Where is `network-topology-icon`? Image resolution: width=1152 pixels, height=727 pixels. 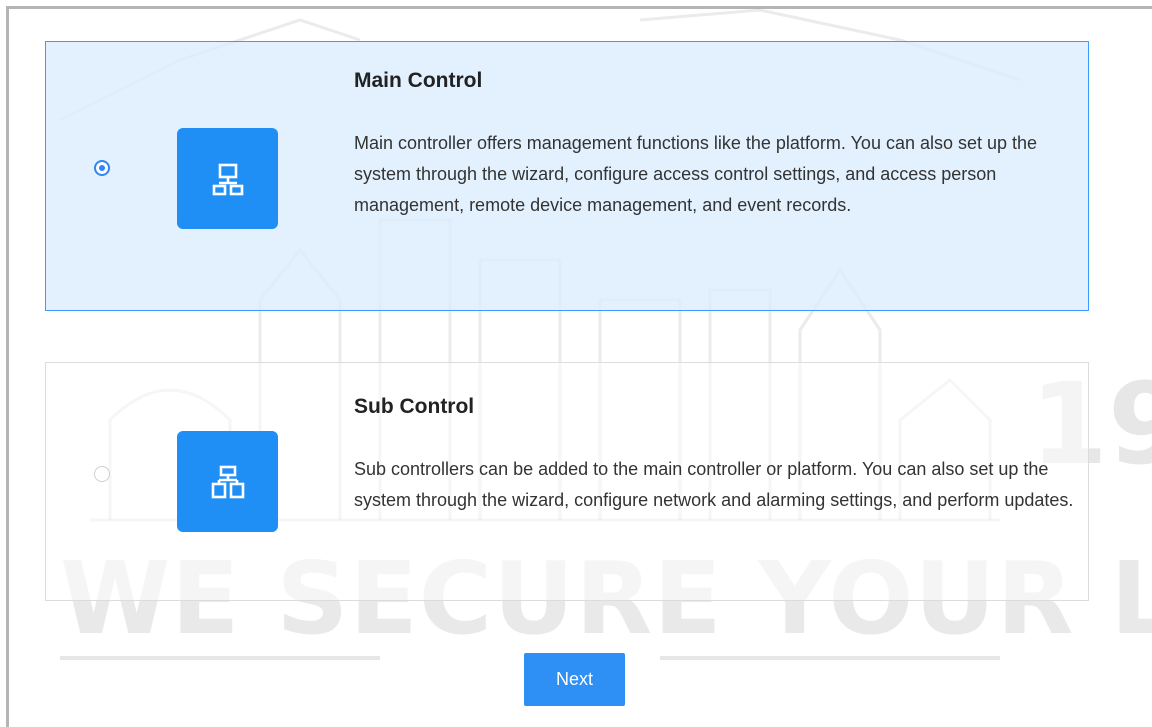 network-topology-icon is located at coordinates (227, 179).